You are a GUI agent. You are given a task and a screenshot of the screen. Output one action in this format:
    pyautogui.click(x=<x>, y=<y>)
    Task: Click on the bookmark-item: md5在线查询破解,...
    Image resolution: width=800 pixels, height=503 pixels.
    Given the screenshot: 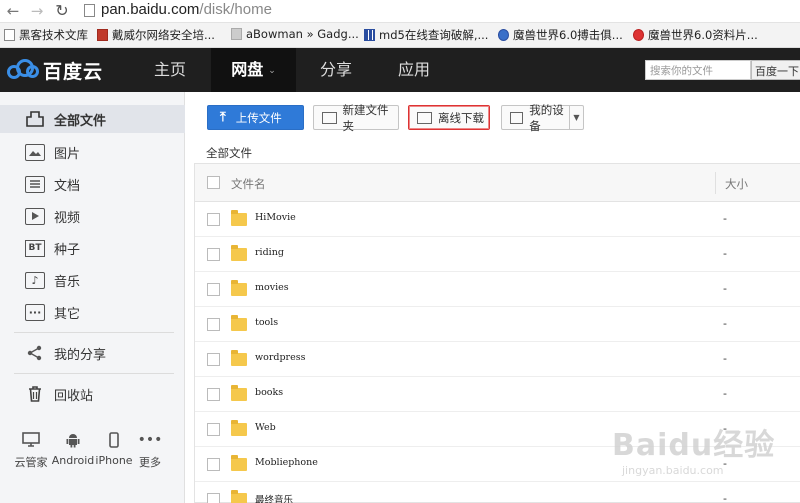 What is the action you would take?
    pyautogui.click(x=426, y=35)
    